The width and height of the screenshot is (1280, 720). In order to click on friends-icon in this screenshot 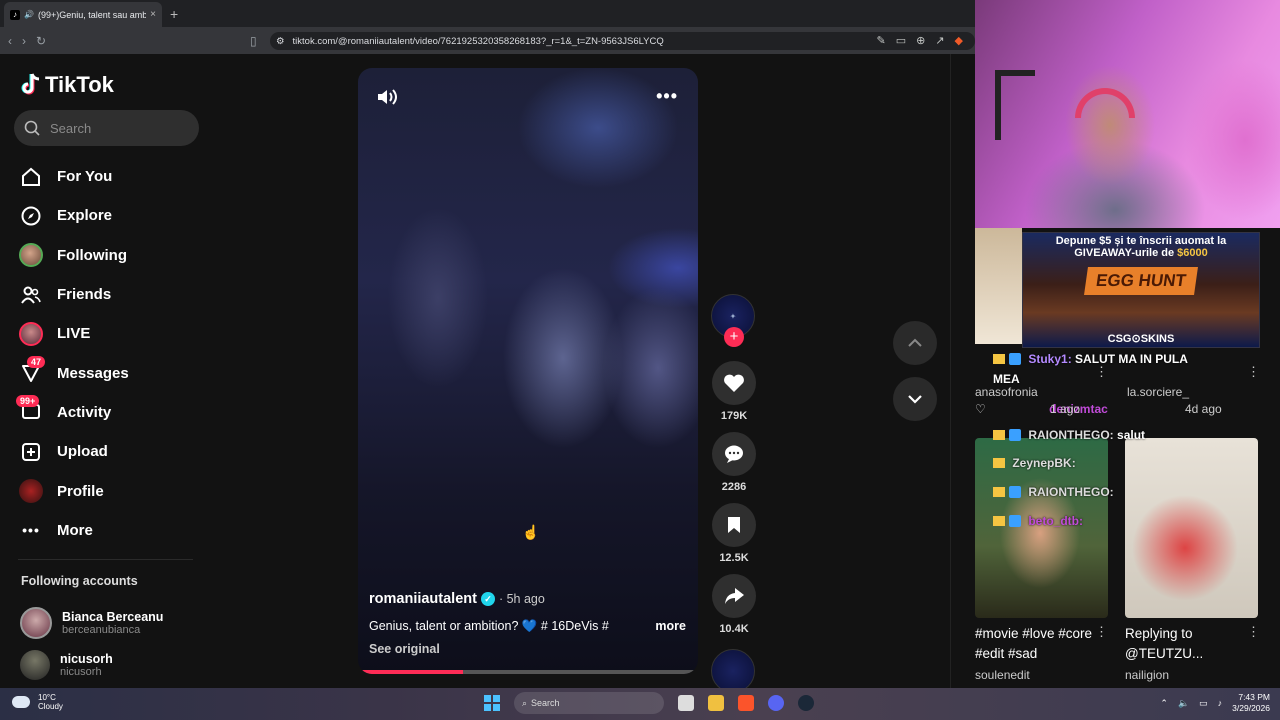, I will do `click(31, 295)`.